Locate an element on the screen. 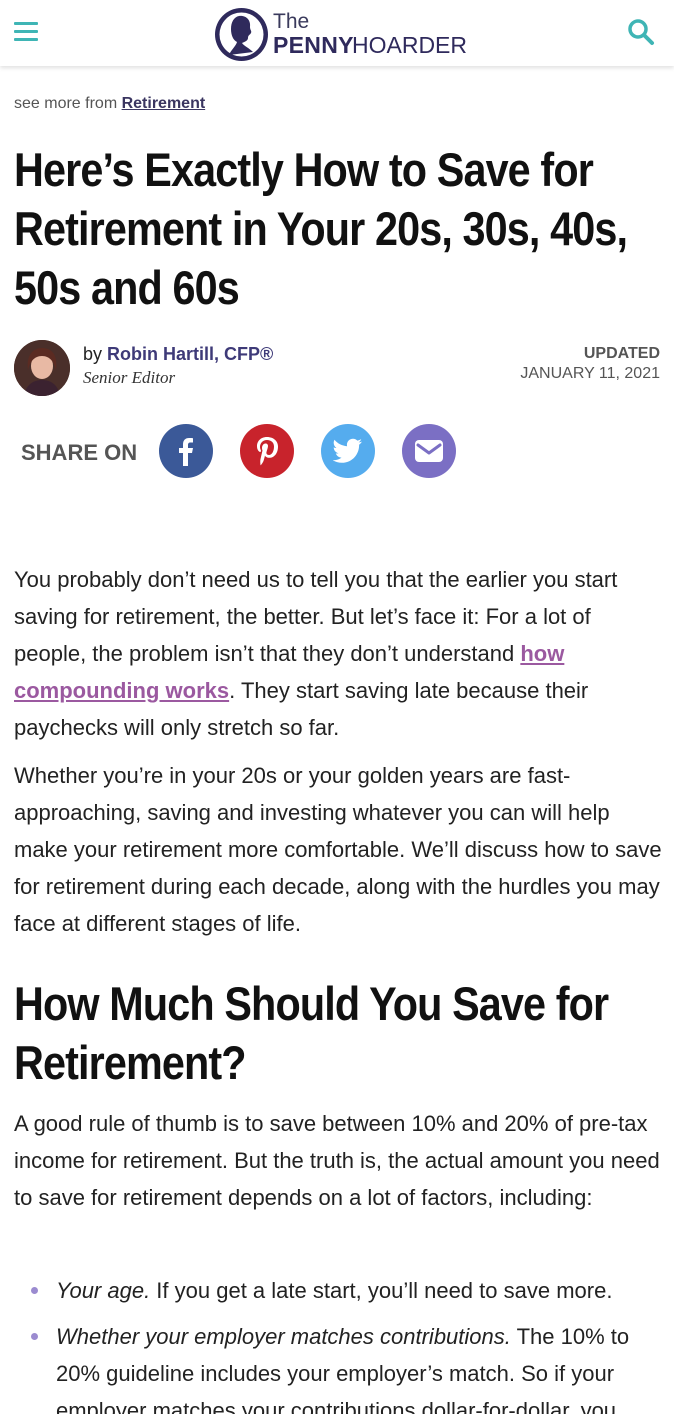 The width and height of the screenshot is (674, 1414). email-icon is located at coordinates (429, 451).